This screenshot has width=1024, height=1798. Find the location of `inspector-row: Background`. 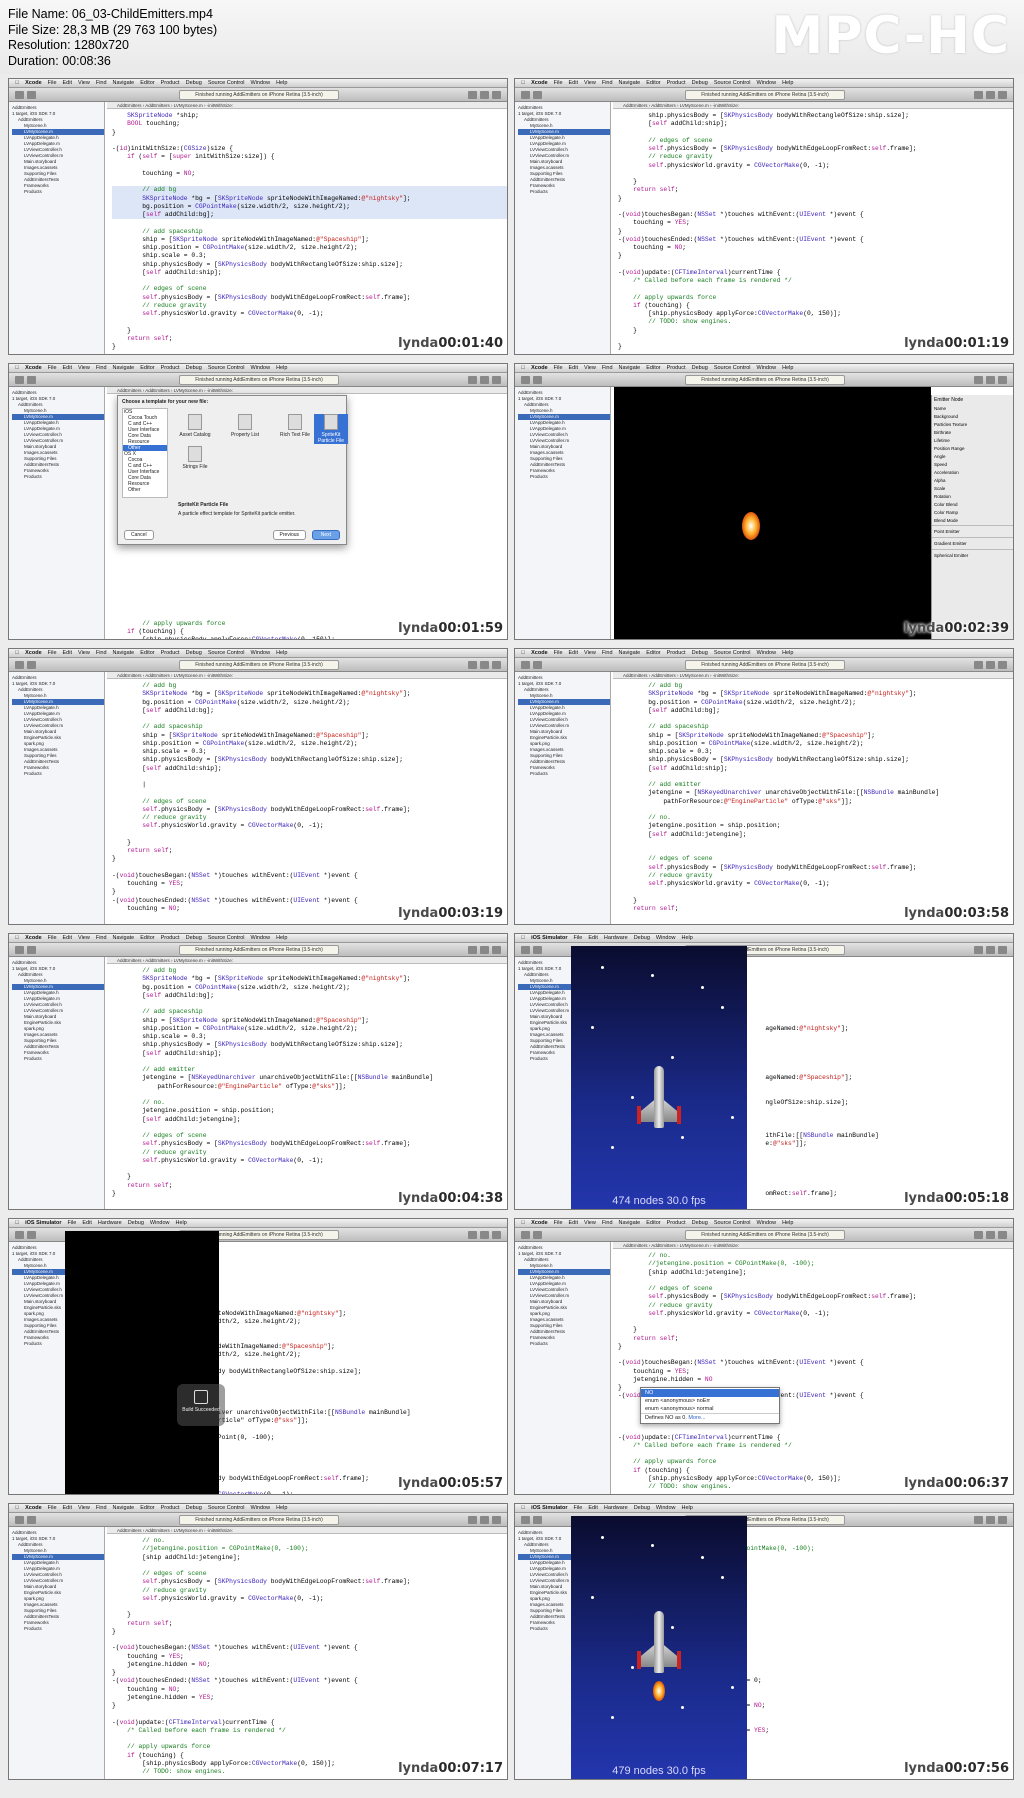

inspector-row: Background is located at coordinates (972, 417).